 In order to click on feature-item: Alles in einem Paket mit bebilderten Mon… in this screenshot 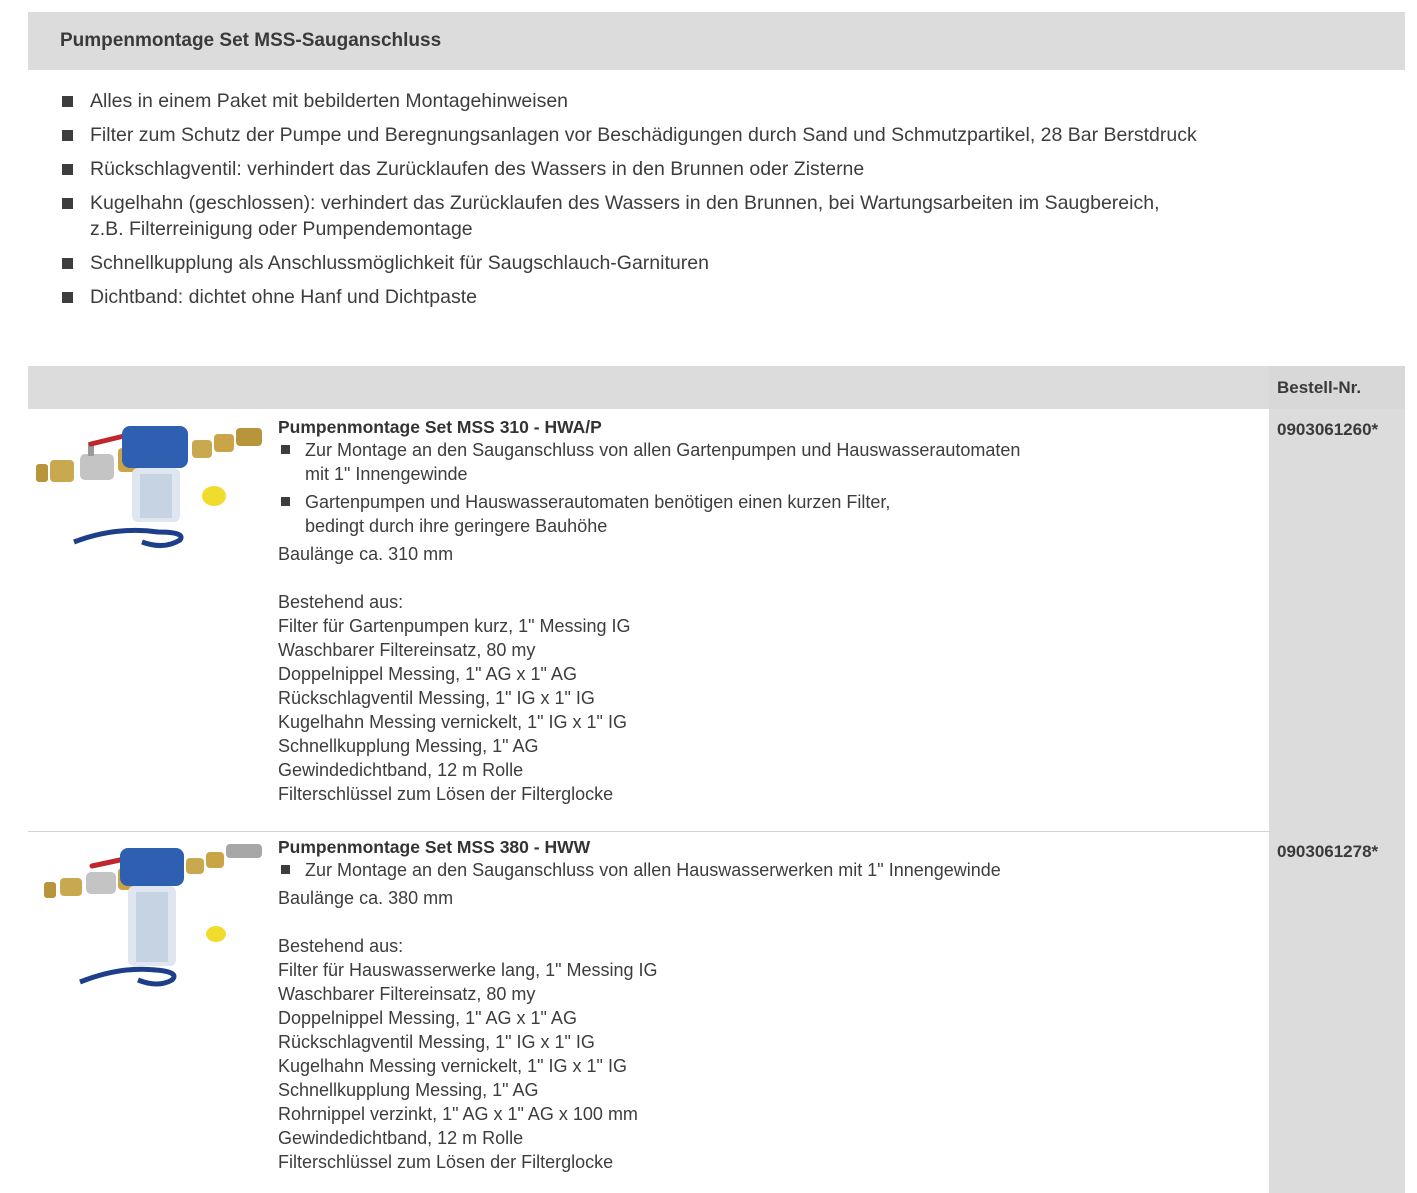, I will do `click(725, 101)`.